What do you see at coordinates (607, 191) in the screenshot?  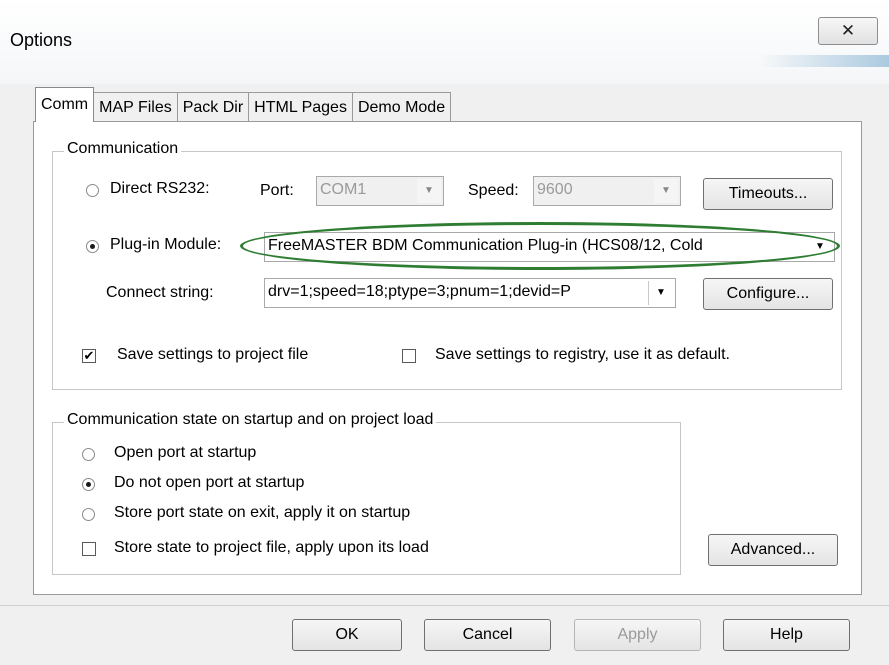 I see `speed-select: 9600 ▼` at bounding box center [607, 191].